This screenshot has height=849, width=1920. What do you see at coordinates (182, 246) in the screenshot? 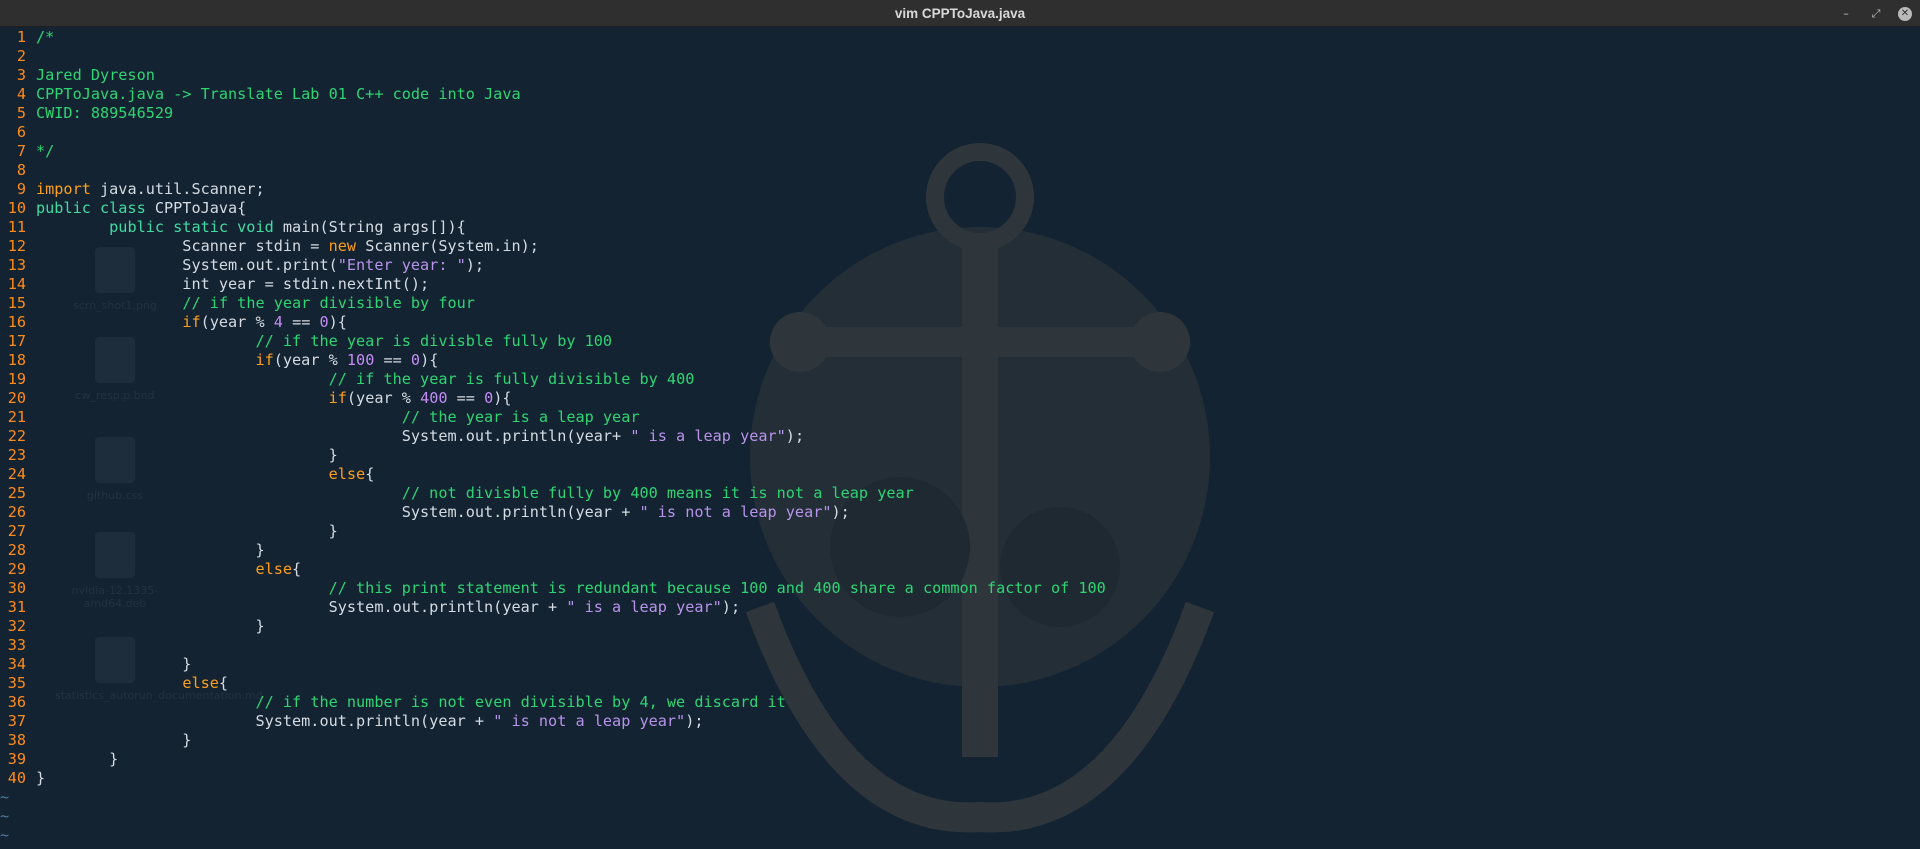
I see `code-token: Scanner stdin =` at bounding box center [182, 246].